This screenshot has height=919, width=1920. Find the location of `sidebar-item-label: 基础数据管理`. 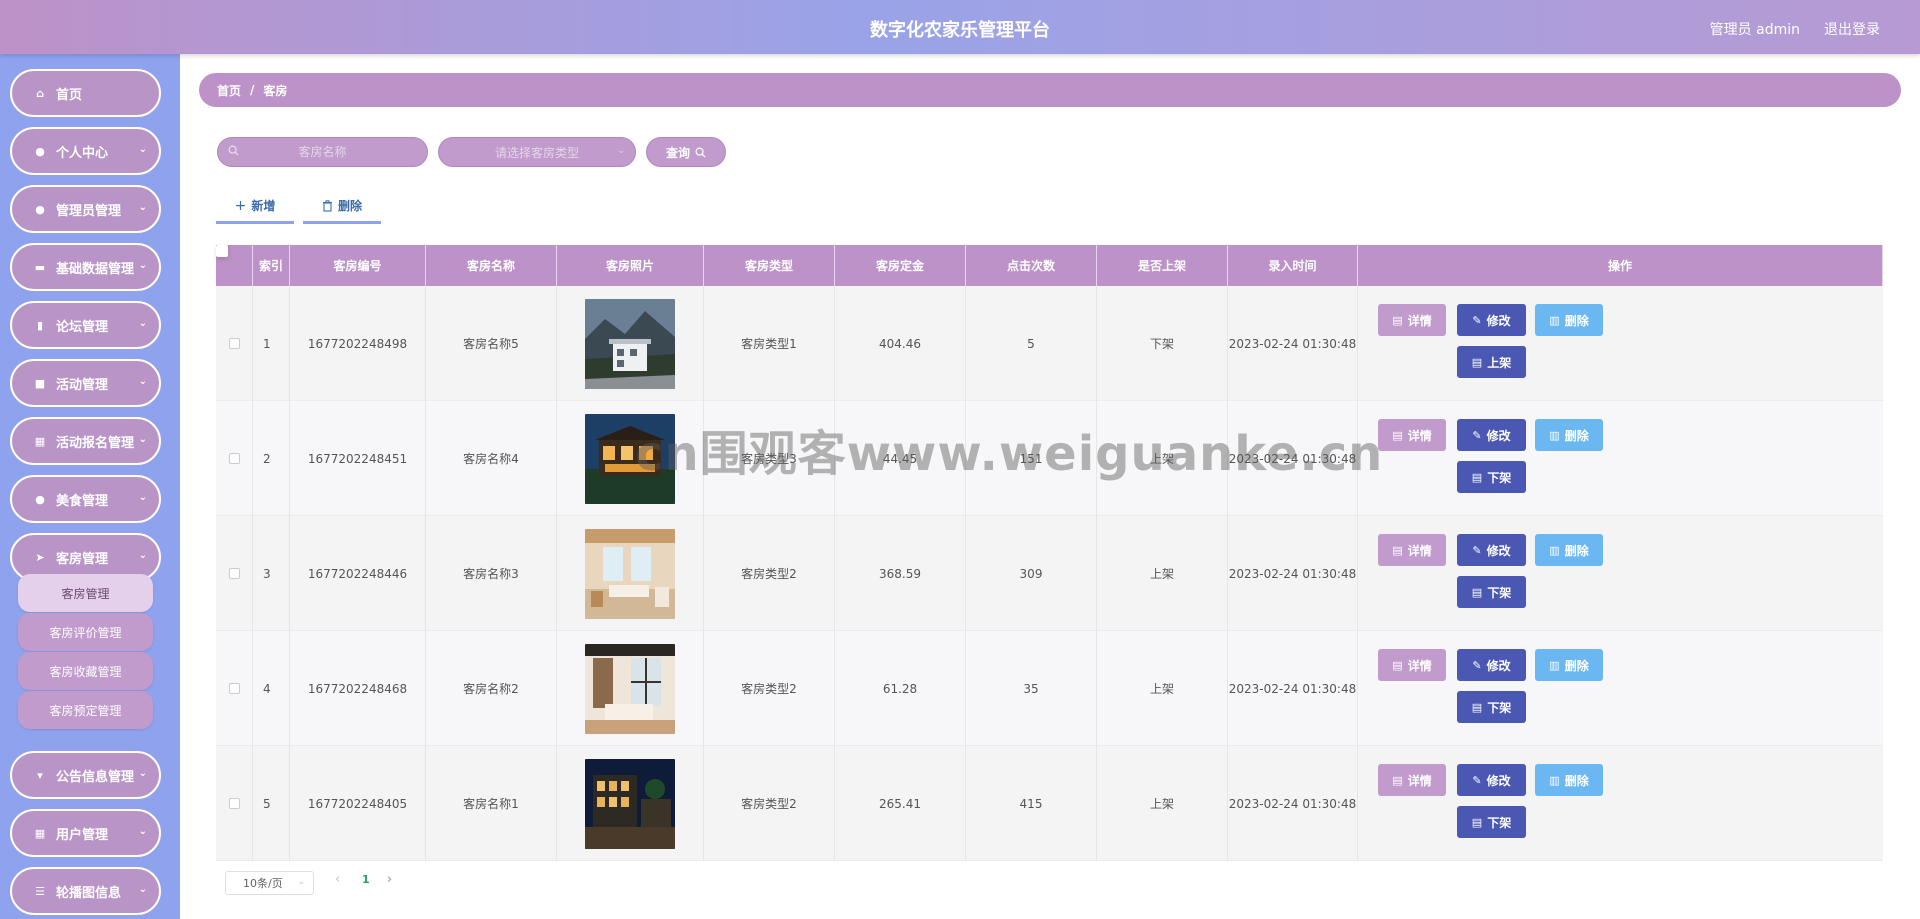

sidebar-item-label: 基础数据管理 is located at coordinates (95, 269).